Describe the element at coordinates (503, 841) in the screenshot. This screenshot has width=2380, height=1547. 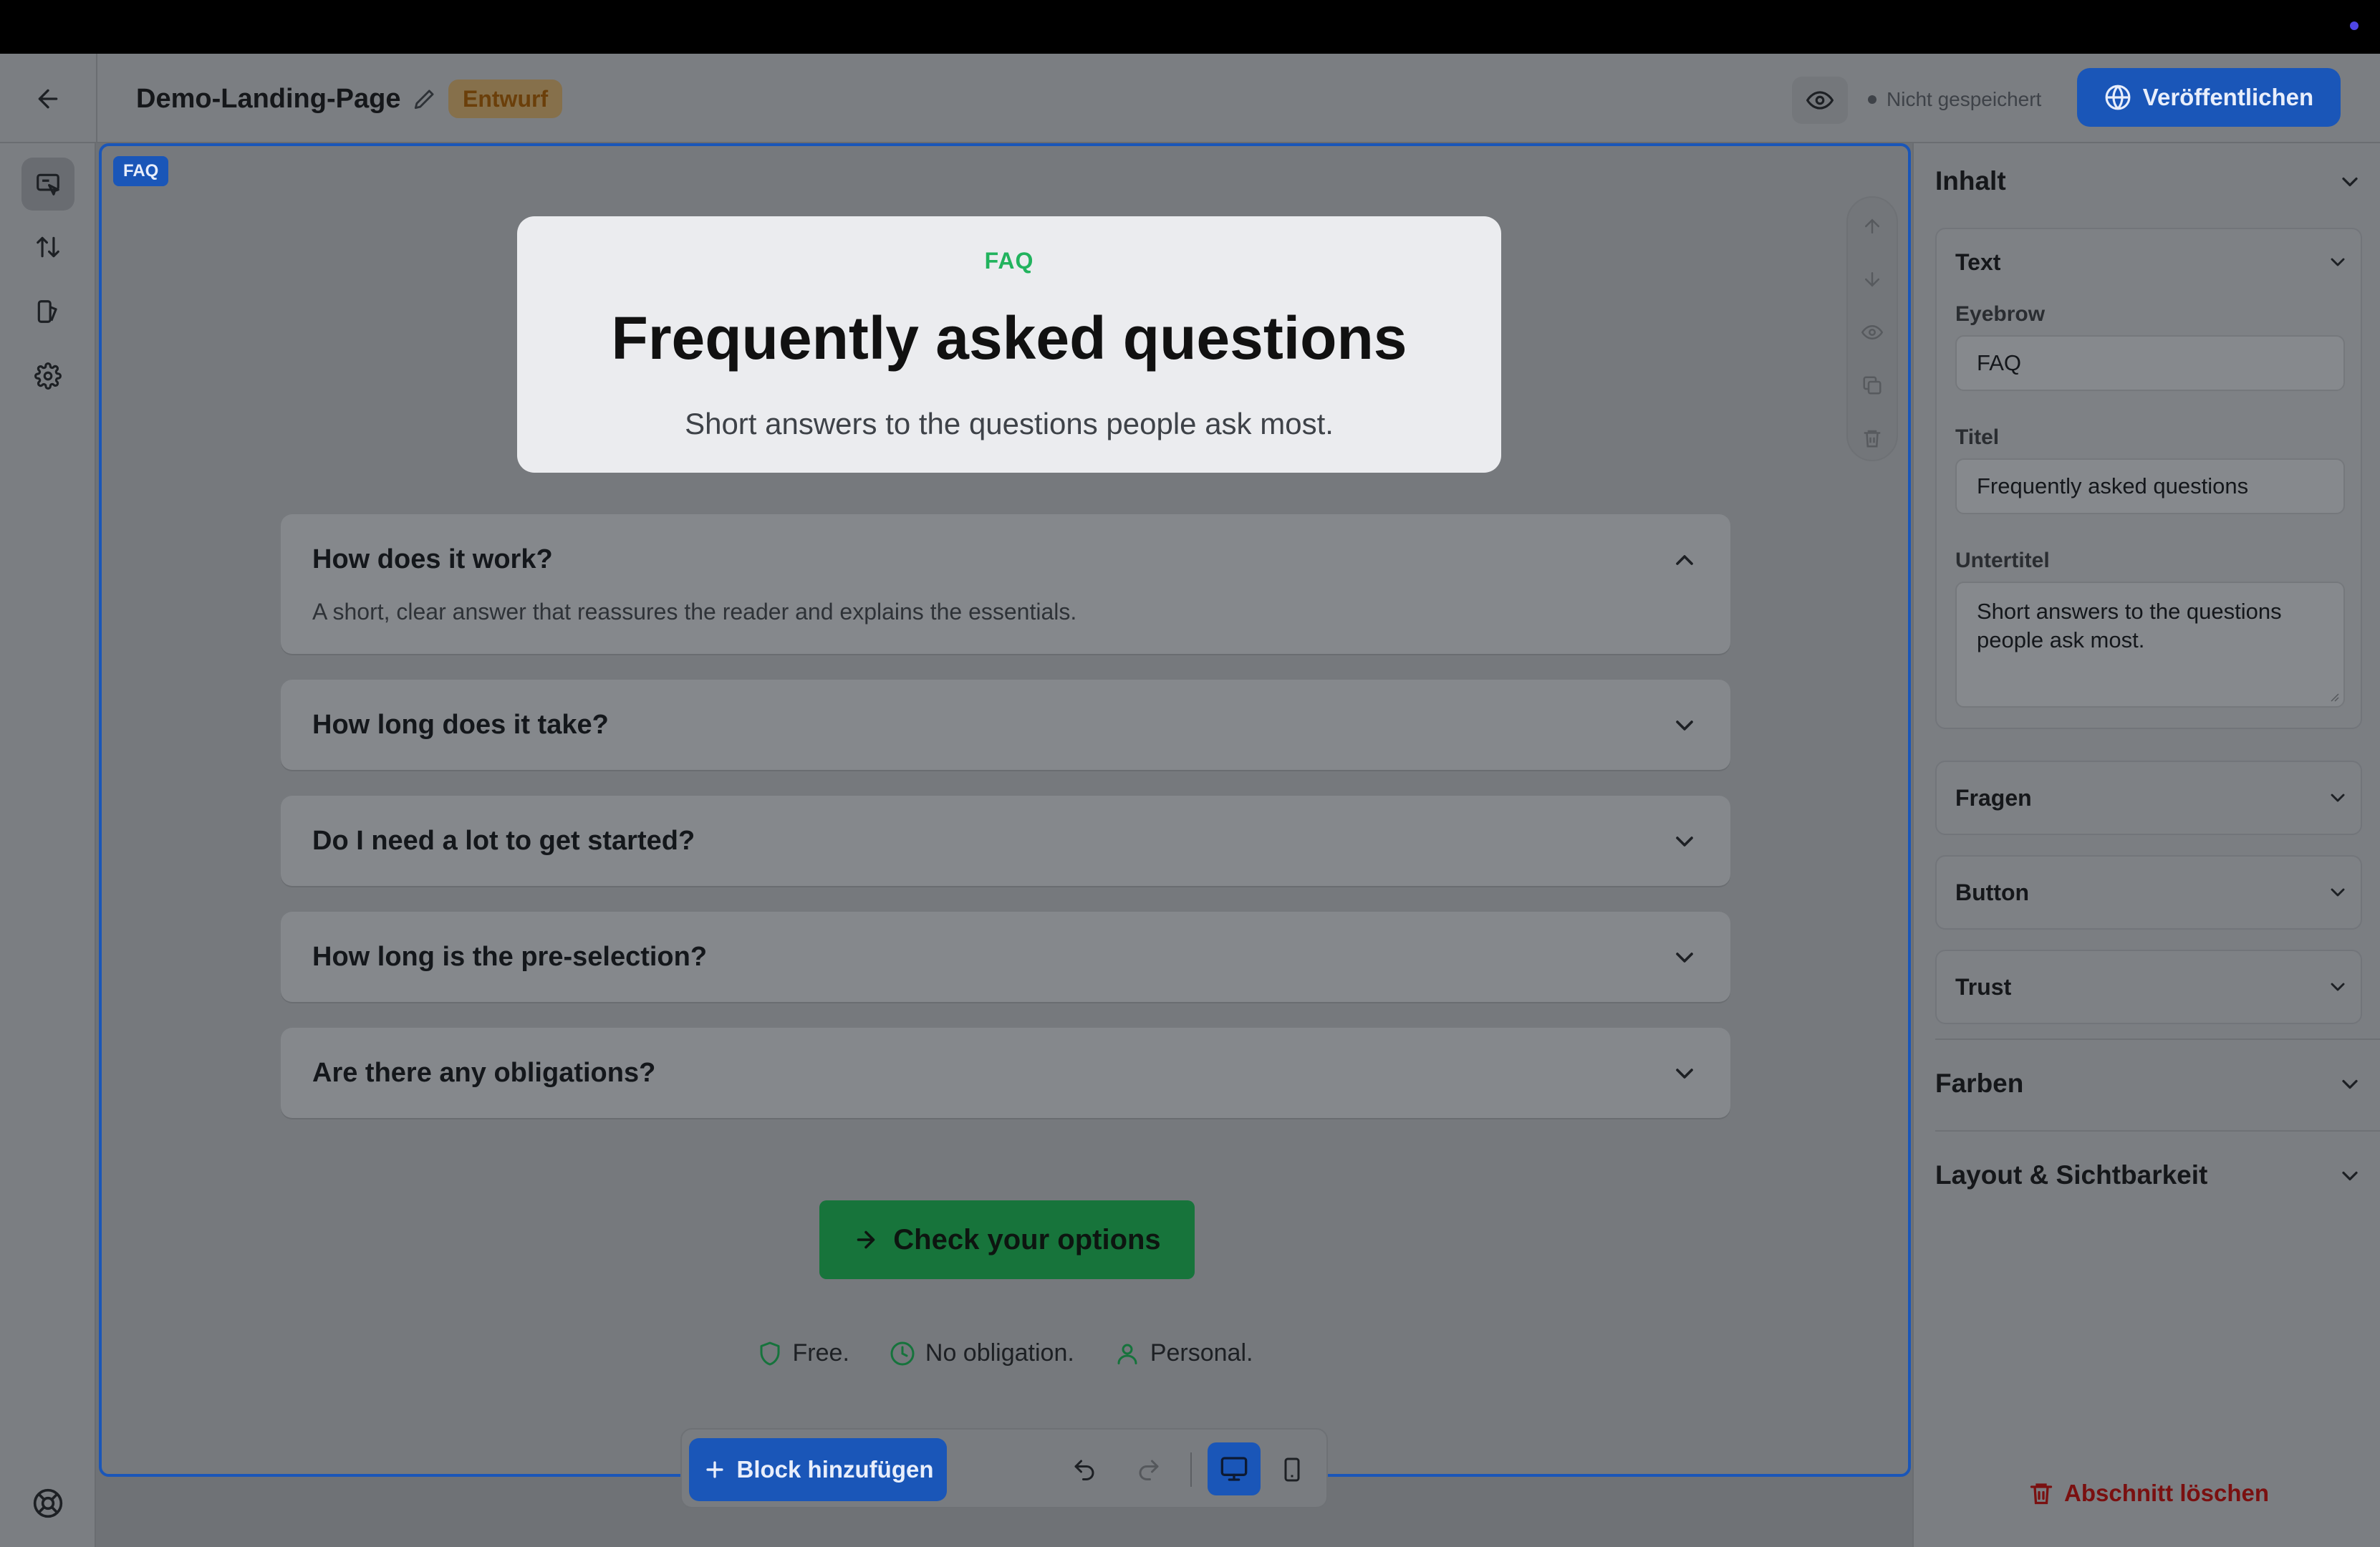
I see `faq-question: Do I need a lot to get started?` at that location.